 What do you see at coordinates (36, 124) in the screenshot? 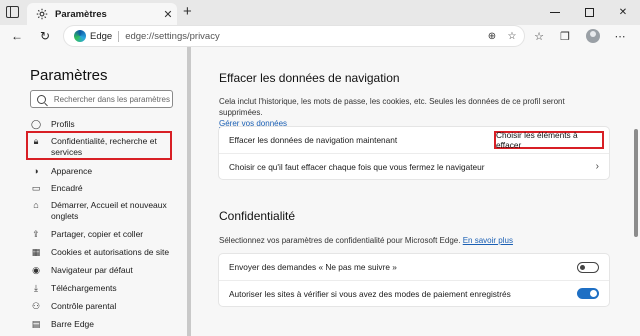
I see `profile-icon: ◯` at bounding box center [36, 124].